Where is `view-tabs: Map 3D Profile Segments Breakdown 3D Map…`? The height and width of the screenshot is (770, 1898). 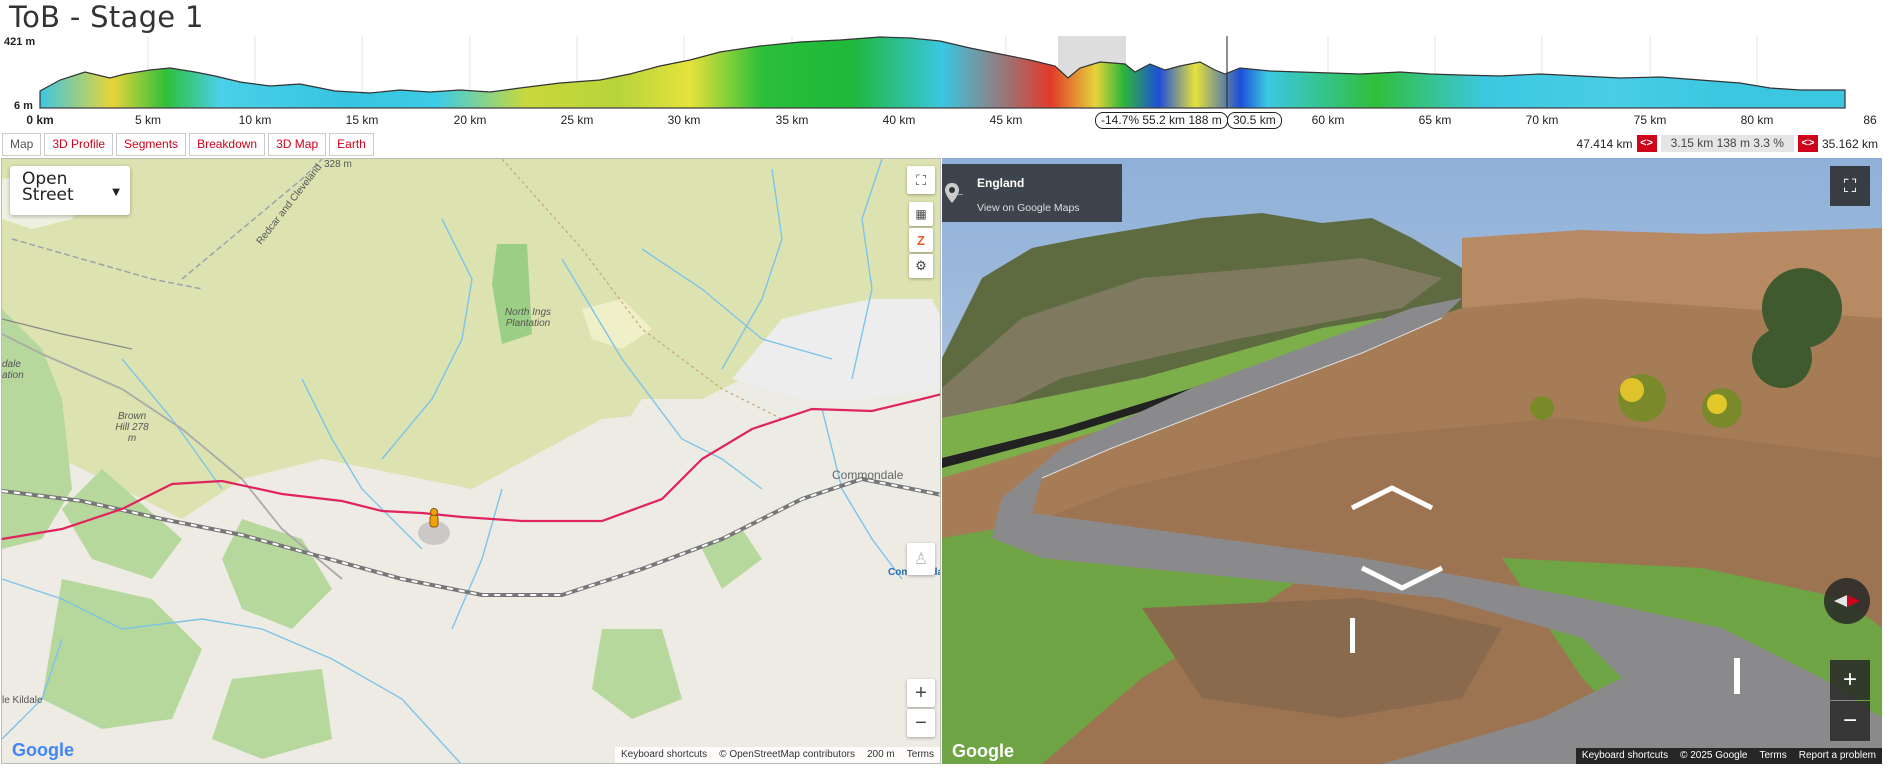
view-tabs: Map 3D Profile Segments Breakdown 3D Map… is located at coordinates (188, 144).